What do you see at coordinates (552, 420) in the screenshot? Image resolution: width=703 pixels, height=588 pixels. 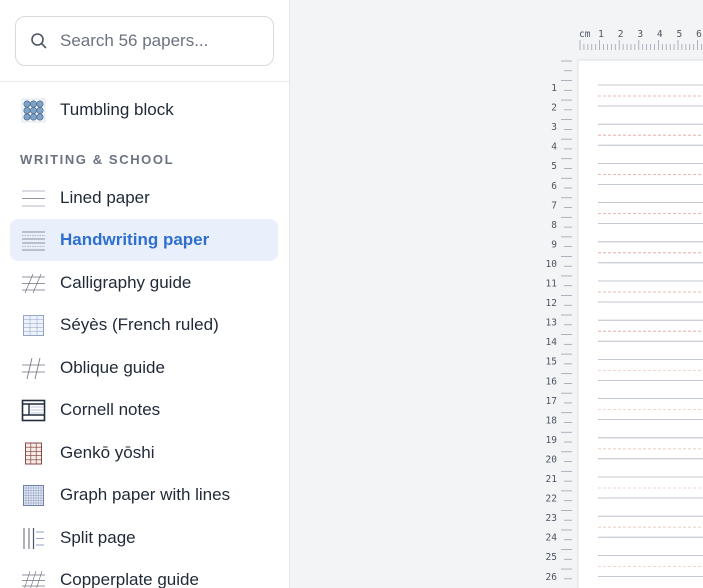 I see `left-ruler-label: 18` at bounding box center [552, 420].